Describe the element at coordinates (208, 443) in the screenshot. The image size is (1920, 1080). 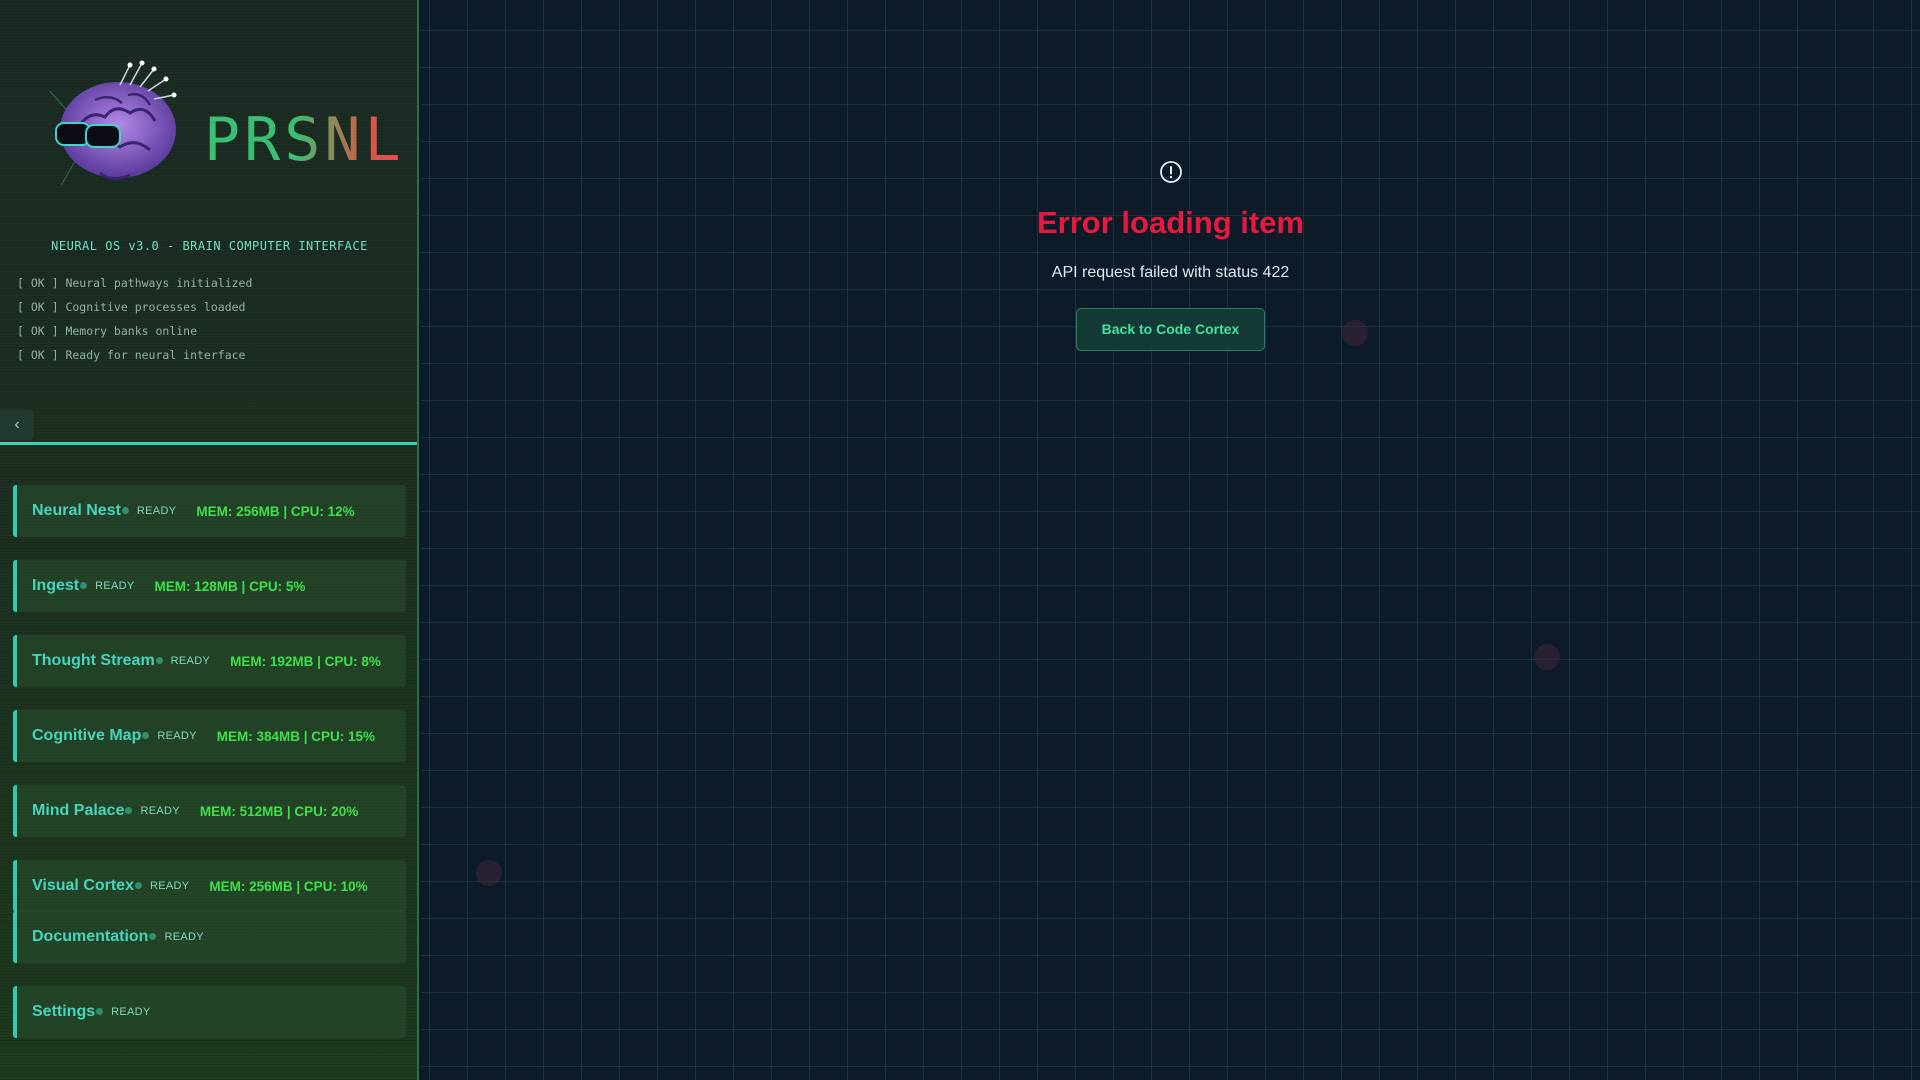
I see `header-divider` at that location.